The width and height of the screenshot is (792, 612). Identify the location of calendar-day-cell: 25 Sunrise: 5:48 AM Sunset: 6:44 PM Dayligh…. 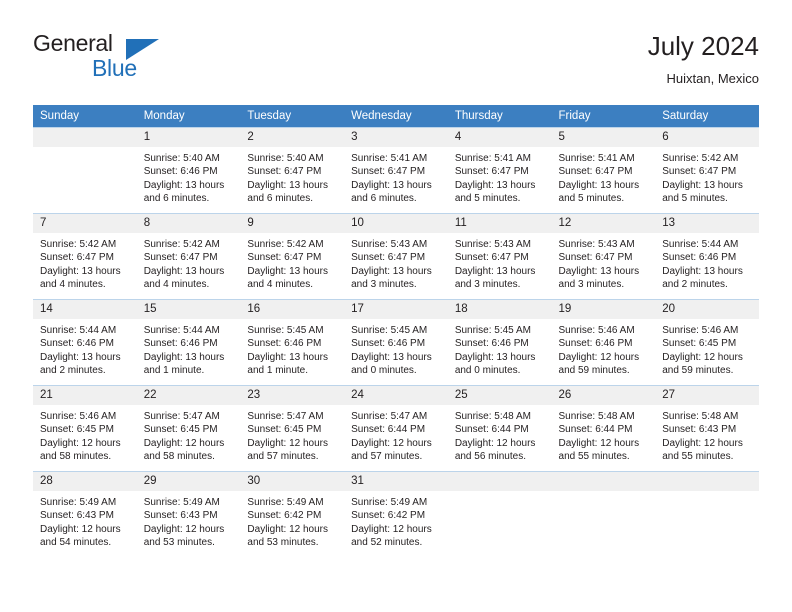
(499, 428).